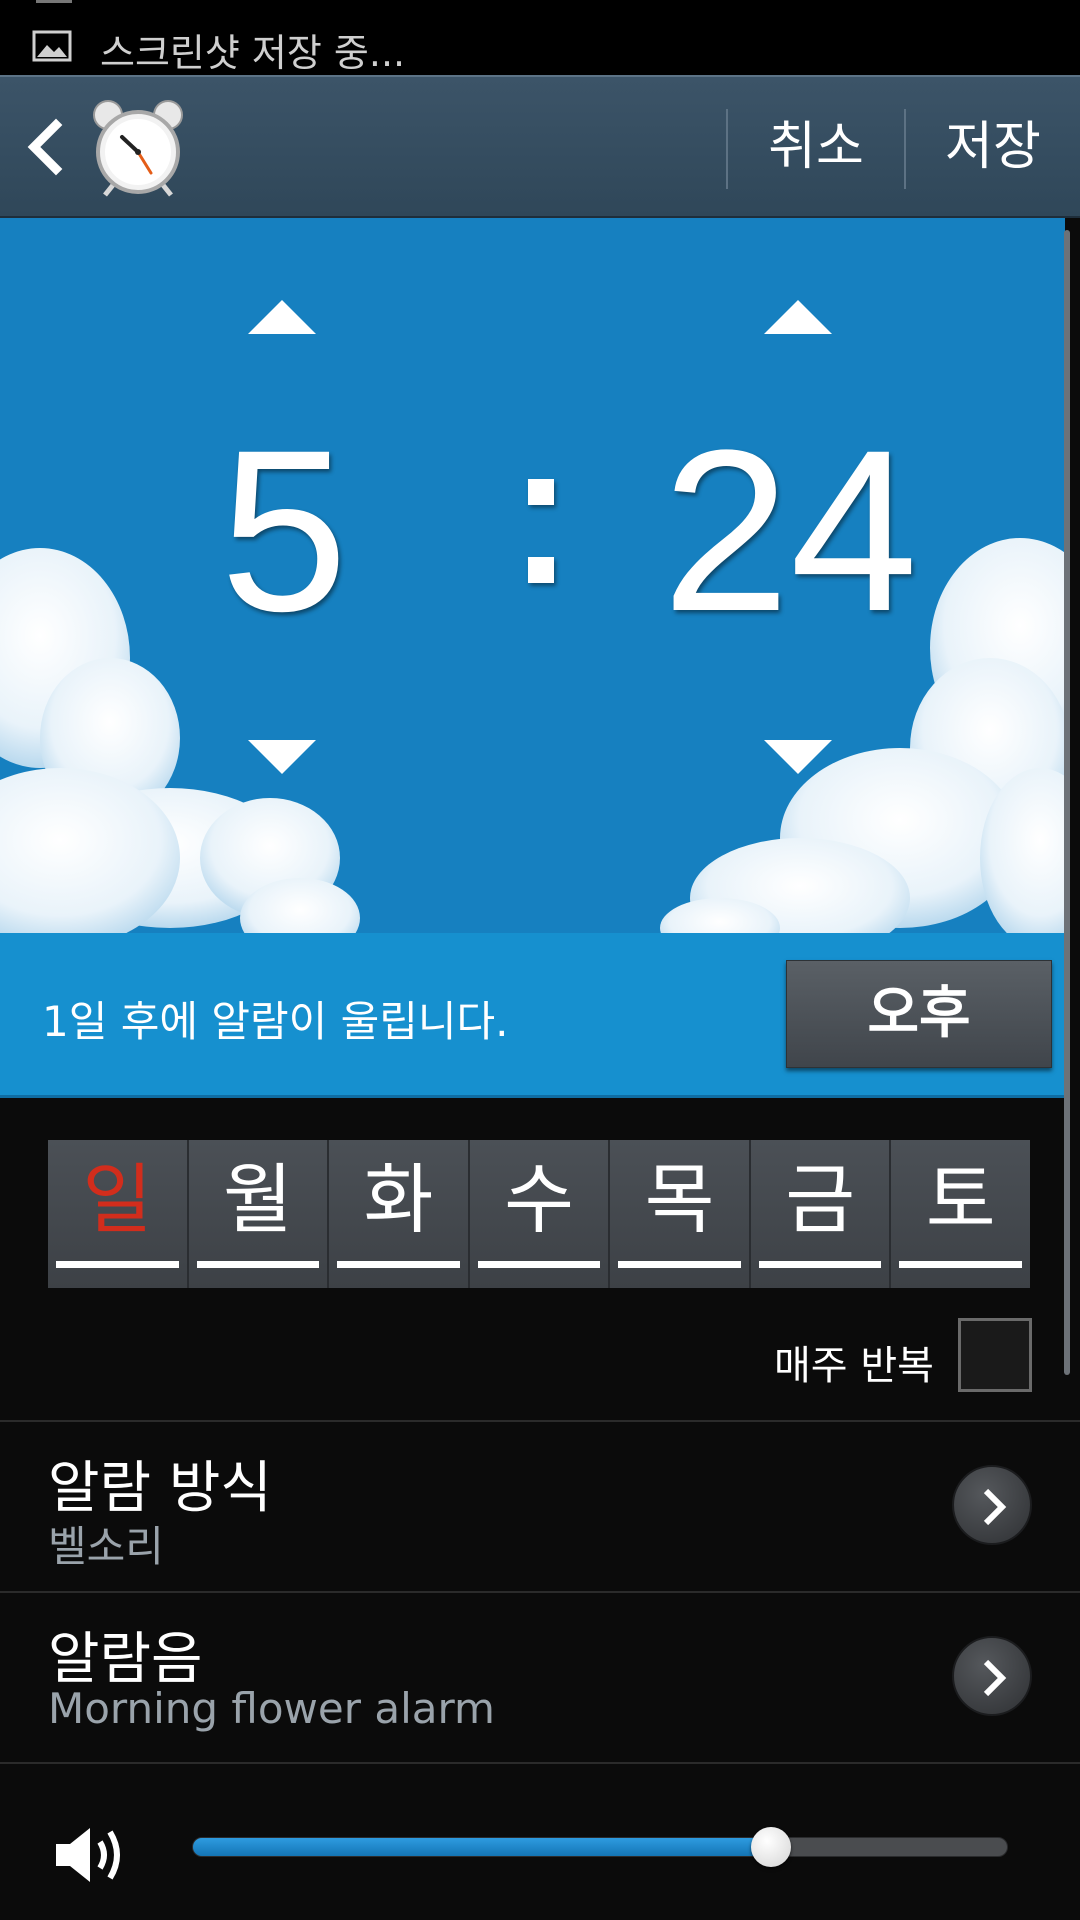  I want to click on day-label: 일, so click(117, 1199).